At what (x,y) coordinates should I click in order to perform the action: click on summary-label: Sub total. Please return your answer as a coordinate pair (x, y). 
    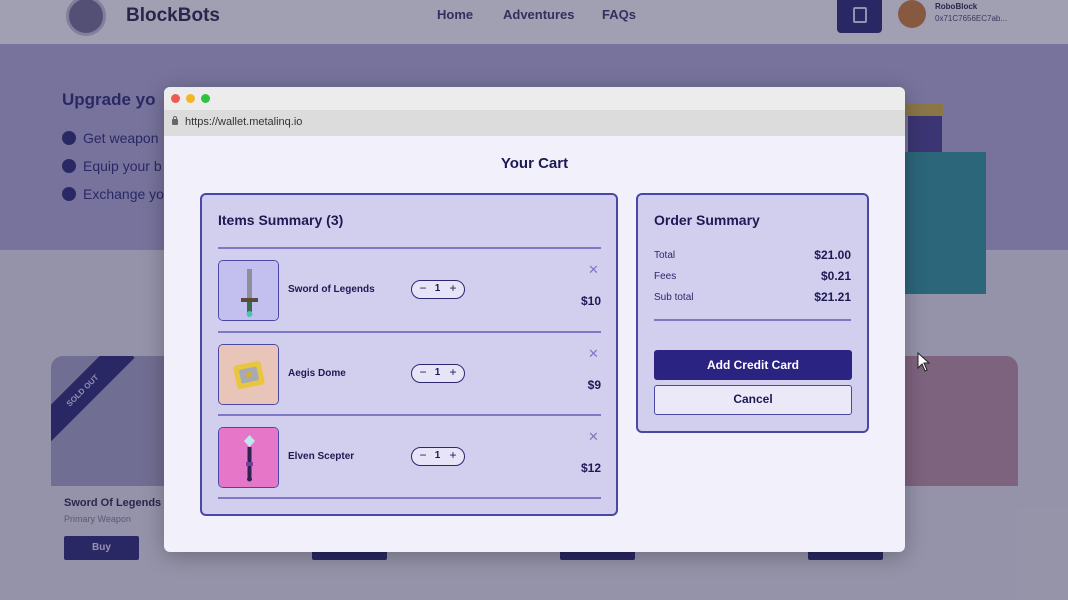
    Looking at the image, I should click on (674, 297).